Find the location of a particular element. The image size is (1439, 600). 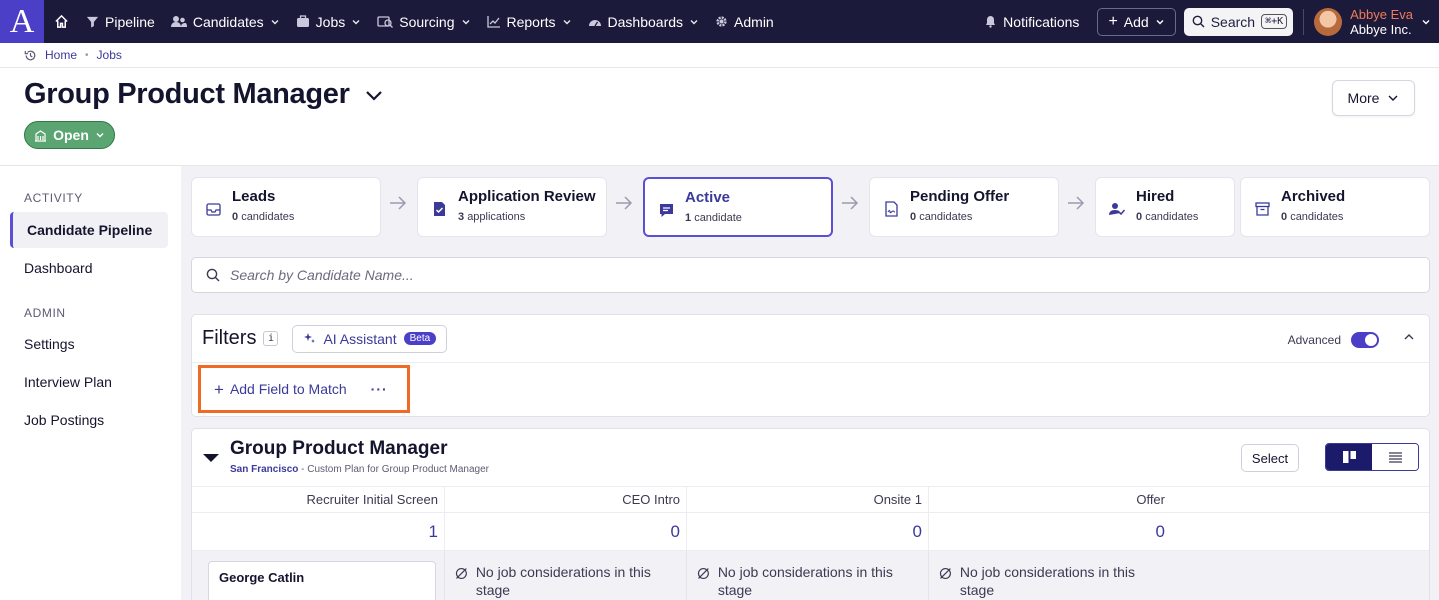

add-button: + Add is located at coordinates (1136, 21).